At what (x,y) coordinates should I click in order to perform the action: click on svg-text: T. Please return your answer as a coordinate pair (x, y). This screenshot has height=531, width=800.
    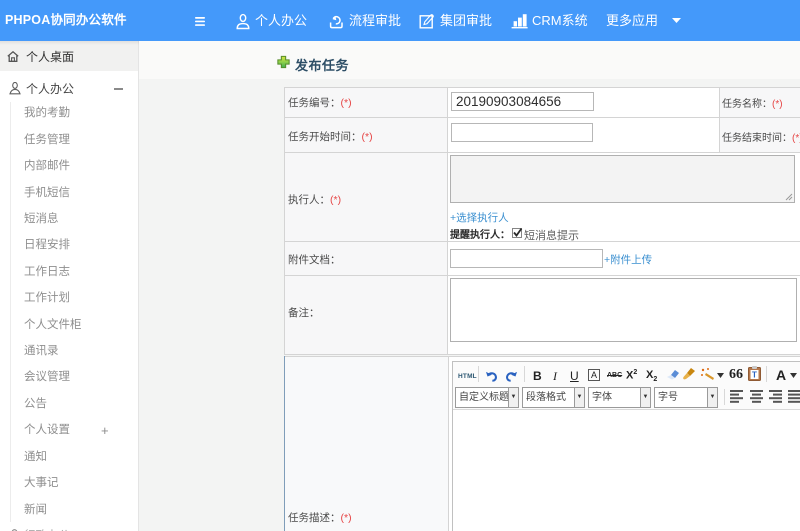
    Looking at the image, I should click on (754, 375).